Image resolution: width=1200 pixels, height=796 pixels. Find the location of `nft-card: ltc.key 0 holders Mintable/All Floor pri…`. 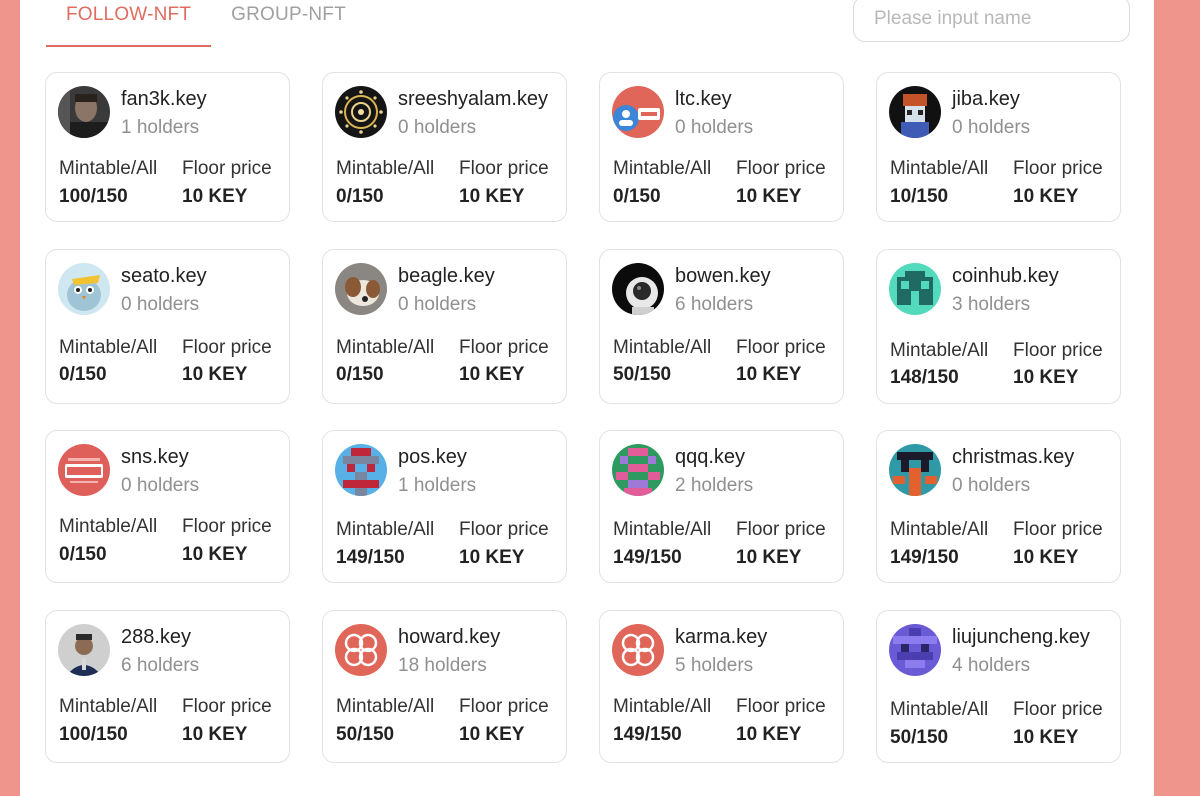

nft-card: ltc.key 0 holders Mintable/All Floor pri… is located at coordinates (721, 147).